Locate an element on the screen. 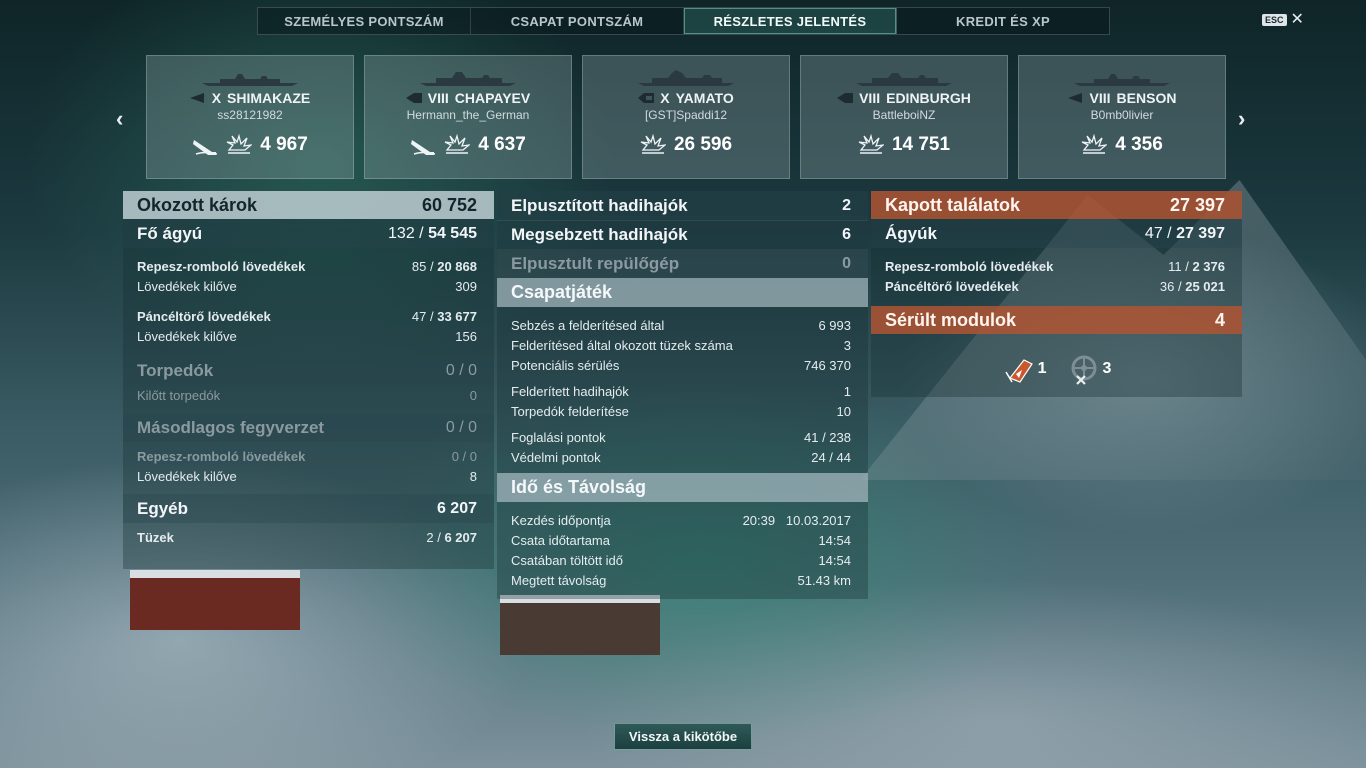 This screenshot has width=1366, height=768. next-ship-arrow-icon: › is located at coordinates (1241, 119).